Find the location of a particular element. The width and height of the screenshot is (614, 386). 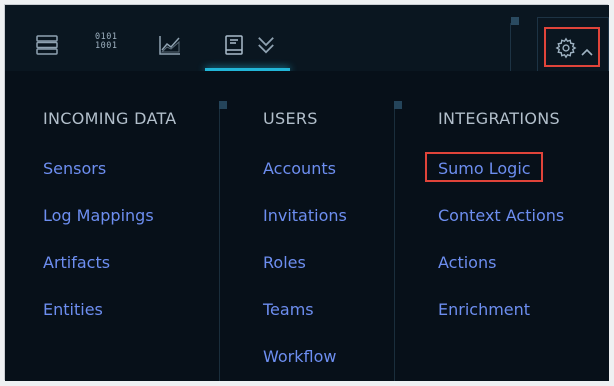

menu-item-context-actions: Context Actions is located at coordinates (501, 216).